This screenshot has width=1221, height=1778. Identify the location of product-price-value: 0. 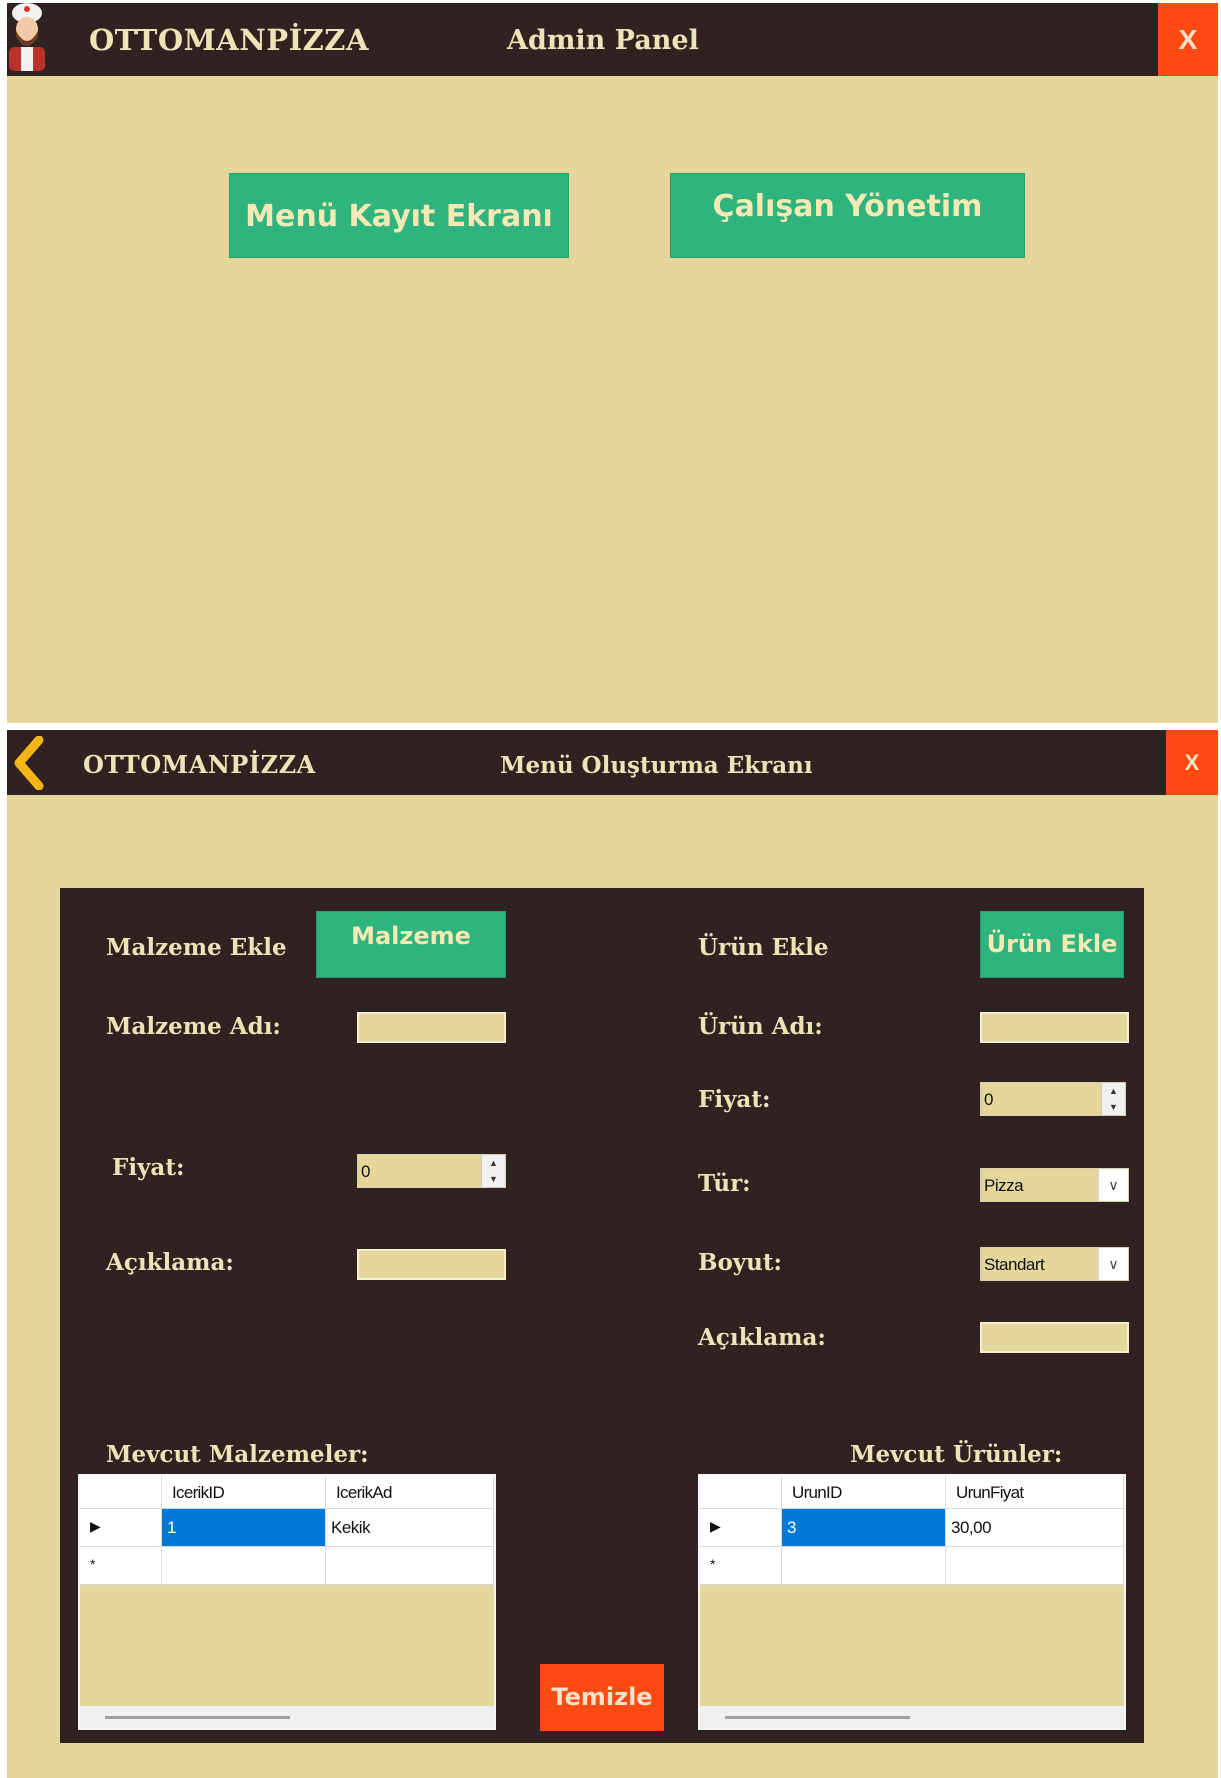
(989, 1099).